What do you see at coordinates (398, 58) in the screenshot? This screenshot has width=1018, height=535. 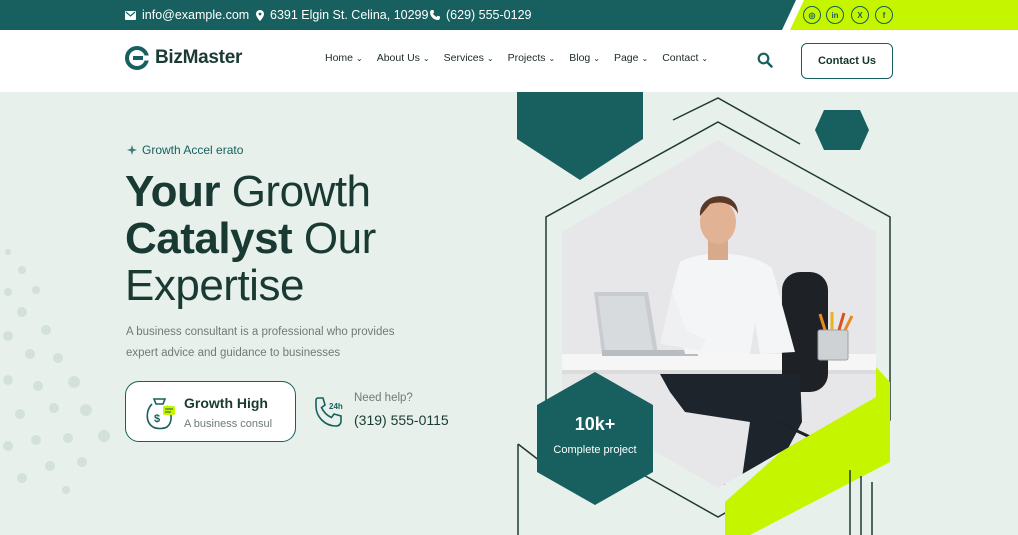 I see `nav-item-label: About Us` at bounding box center [398, 58].